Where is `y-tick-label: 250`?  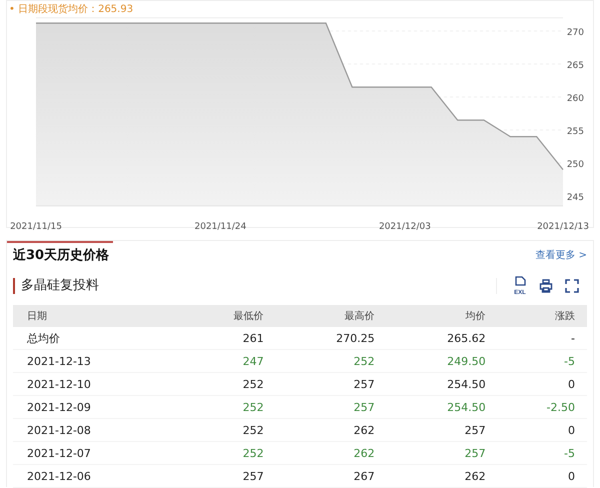
y-tick-label: 250 is located at coordinates (575, 165).